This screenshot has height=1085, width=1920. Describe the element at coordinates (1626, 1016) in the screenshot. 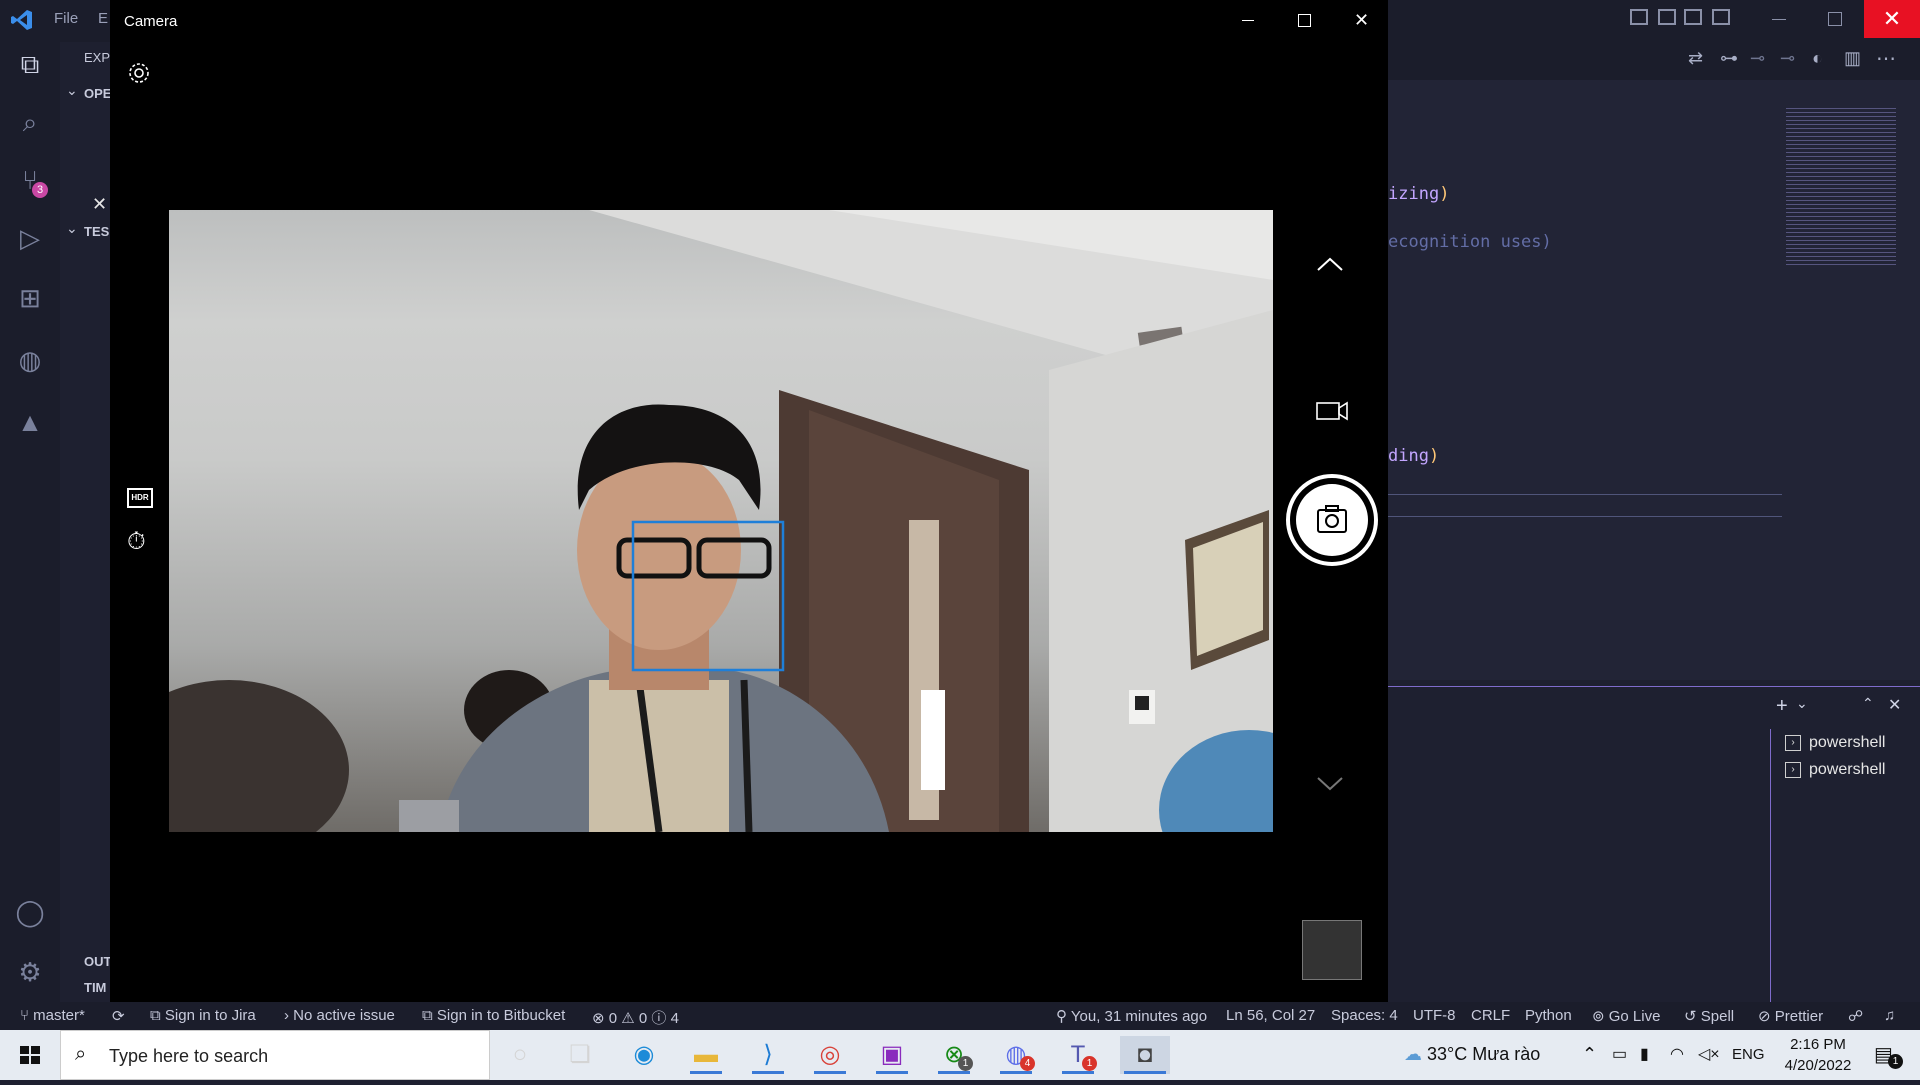

I see `golive-status: ⊚ Go Live` at that location.